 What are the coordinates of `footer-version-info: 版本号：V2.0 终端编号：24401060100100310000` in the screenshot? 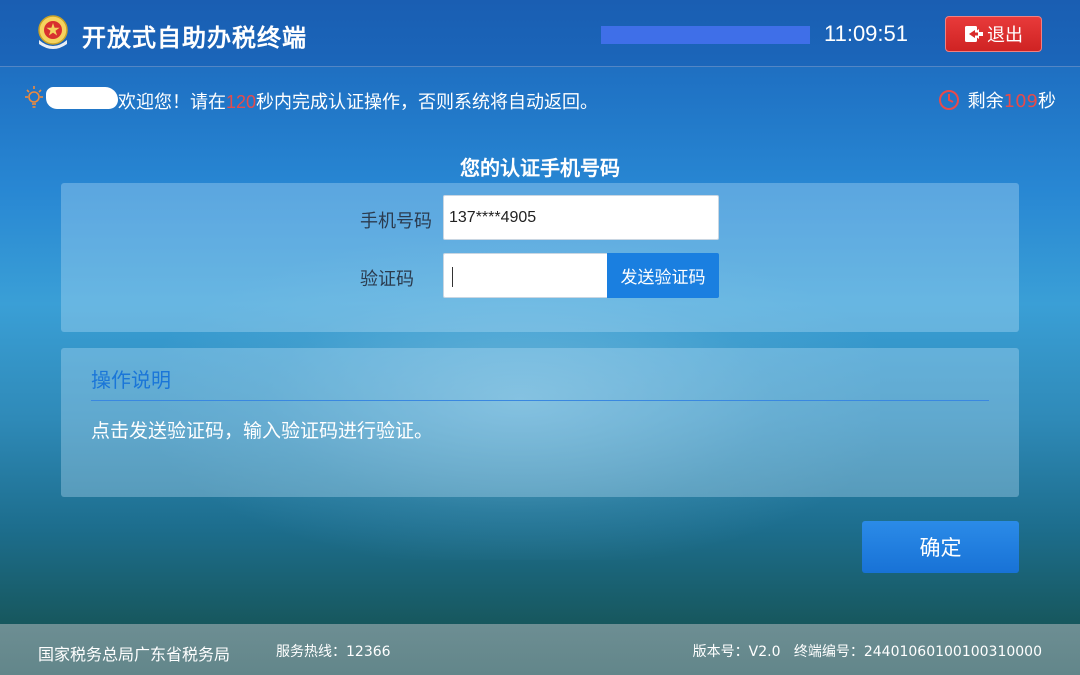 It's located at (867, 651).